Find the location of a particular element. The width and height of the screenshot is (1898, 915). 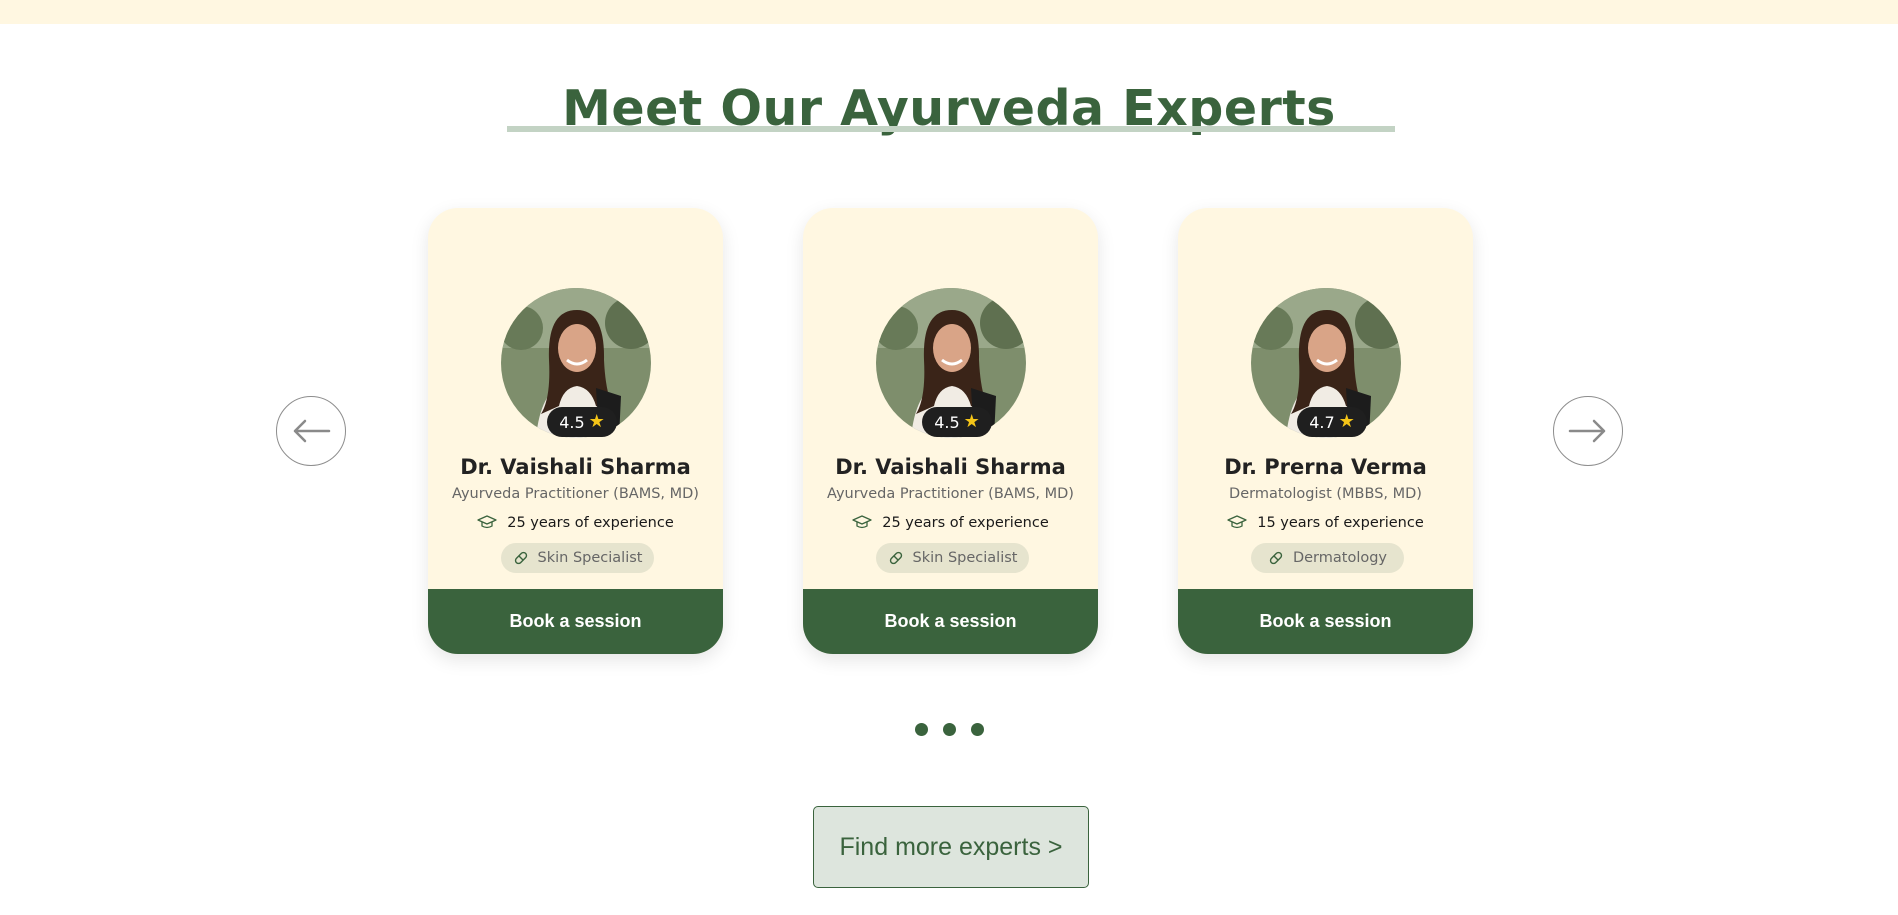

arrow-right-icon is located at coordinates (1587, 431).